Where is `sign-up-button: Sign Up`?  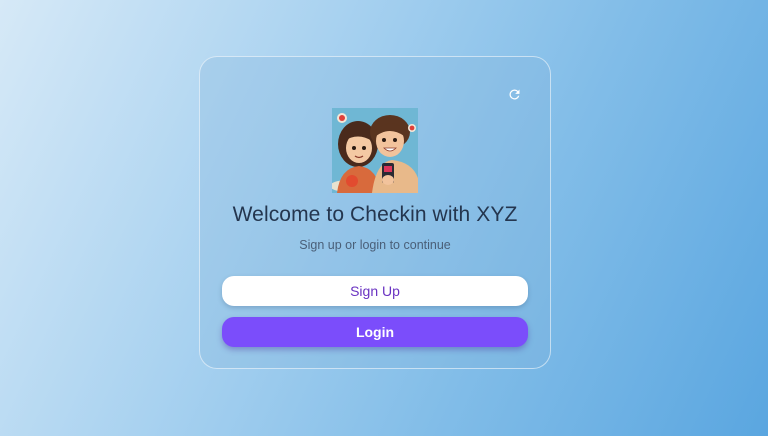
sign-up-button: Sign Up is located at coordinates (375, 291).